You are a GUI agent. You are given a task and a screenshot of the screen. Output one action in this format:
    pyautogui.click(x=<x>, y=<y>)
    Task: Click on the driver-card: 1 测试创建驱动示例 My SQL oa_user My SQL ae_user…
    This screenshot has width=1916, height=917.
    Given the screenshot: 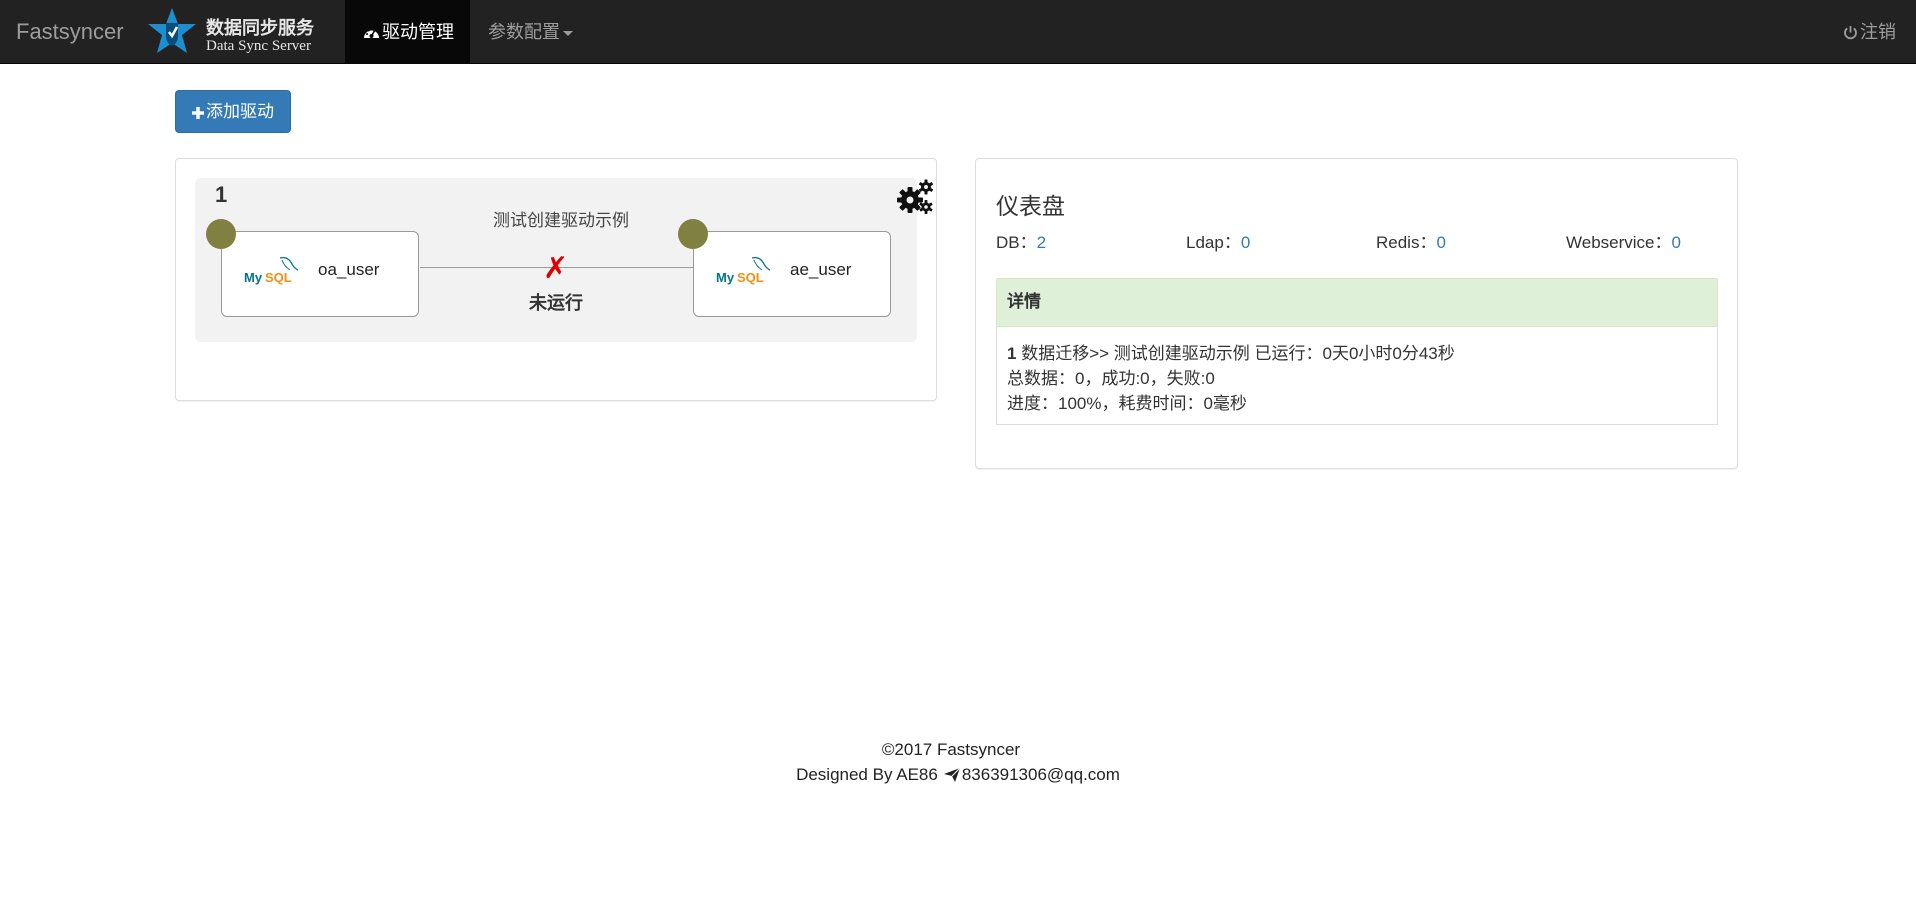 What is the action you would take?
    pyautogui.click(x=564, y=260)
    